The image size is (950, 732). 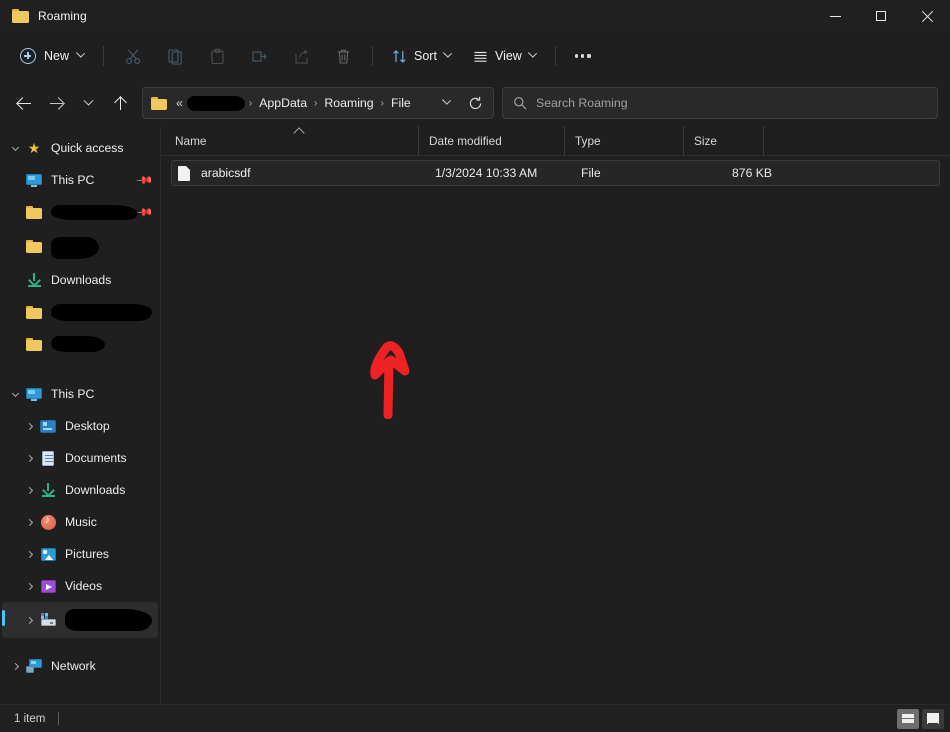 I want to click on large-icons-view-button, so click(x=933, y=718).